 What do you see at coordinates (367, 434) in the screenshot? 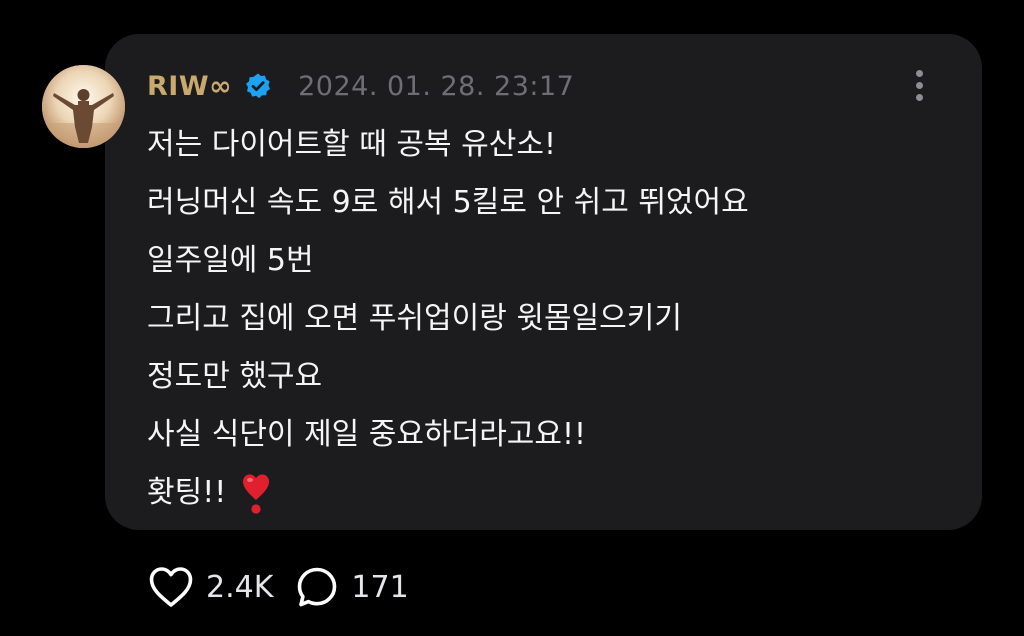
I see `comment-line: 사실 식단이 제일 중요하더라고요!!` at bounding box center [367, 434].